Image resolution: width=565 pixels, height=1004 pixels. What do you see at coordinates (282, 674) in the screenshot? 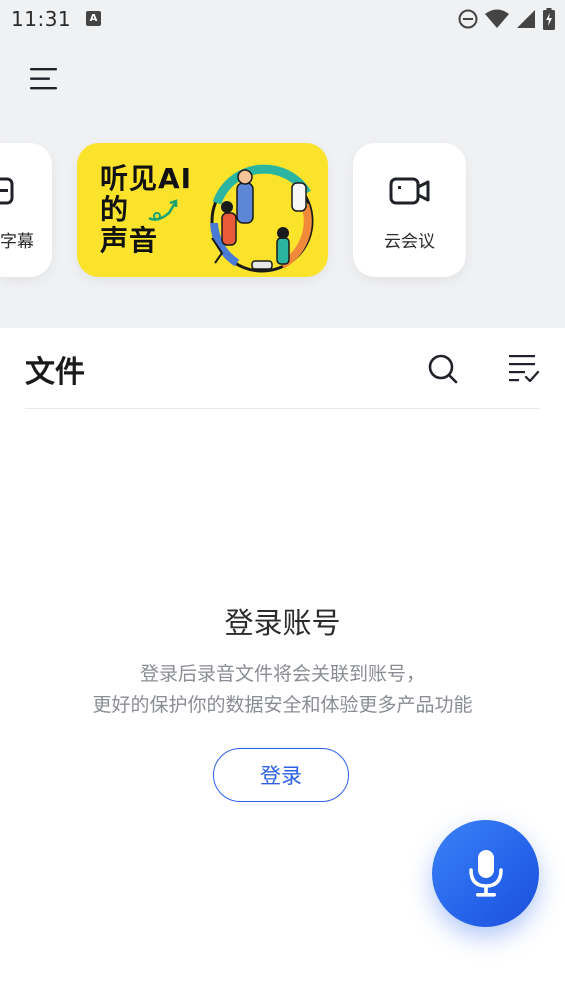
I see `login-description-line: 登录后录音文件将会关联到账号，` at bounding box center [282, 674].